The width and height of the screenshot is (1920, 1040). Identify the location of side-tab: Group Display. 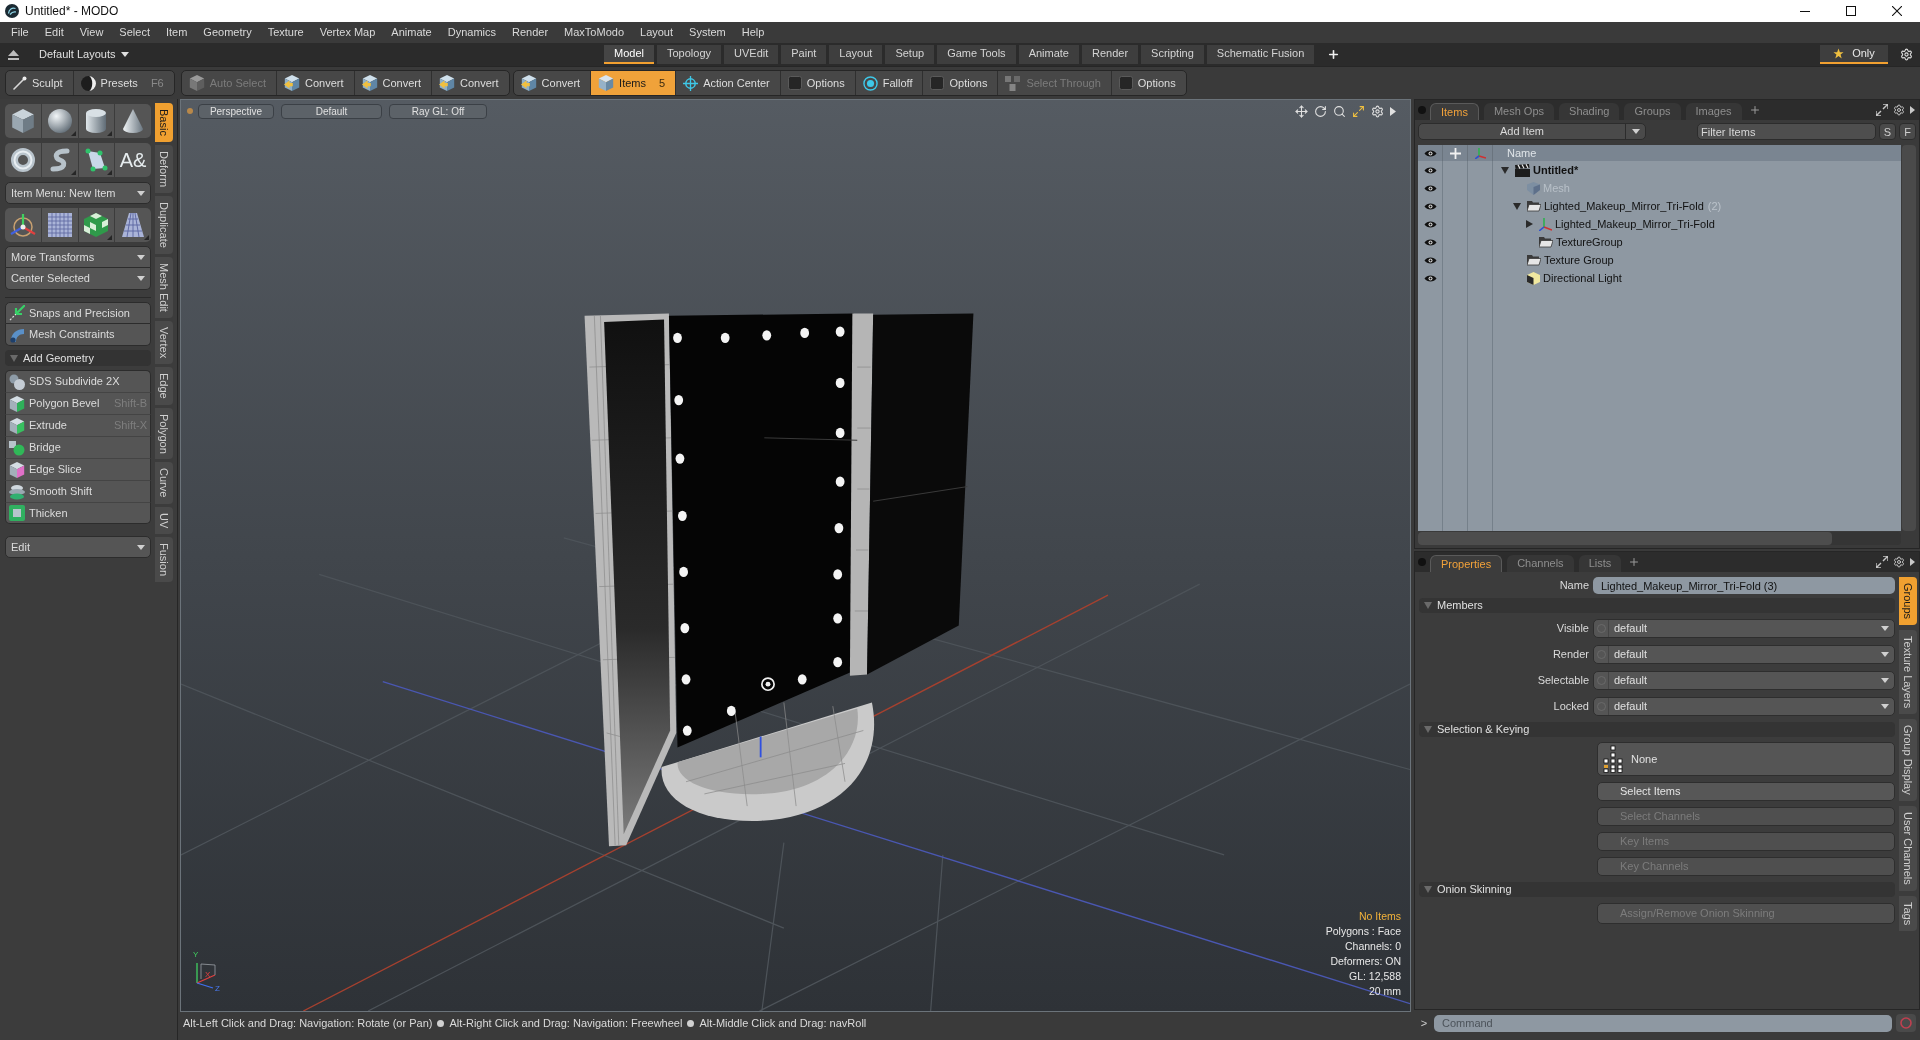
(1908, 760).